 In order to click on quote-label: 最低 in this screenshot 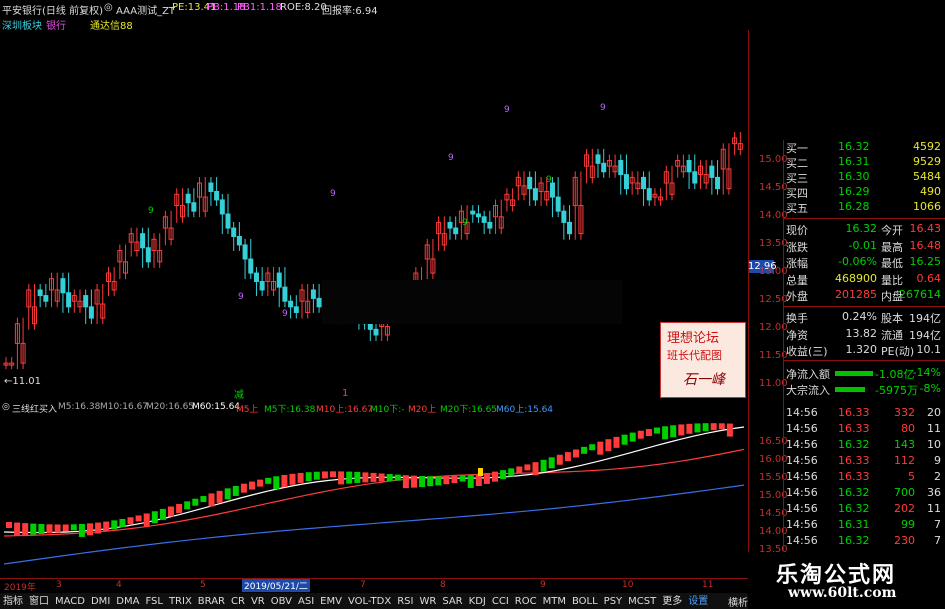, I will do `click(892, 263)`.